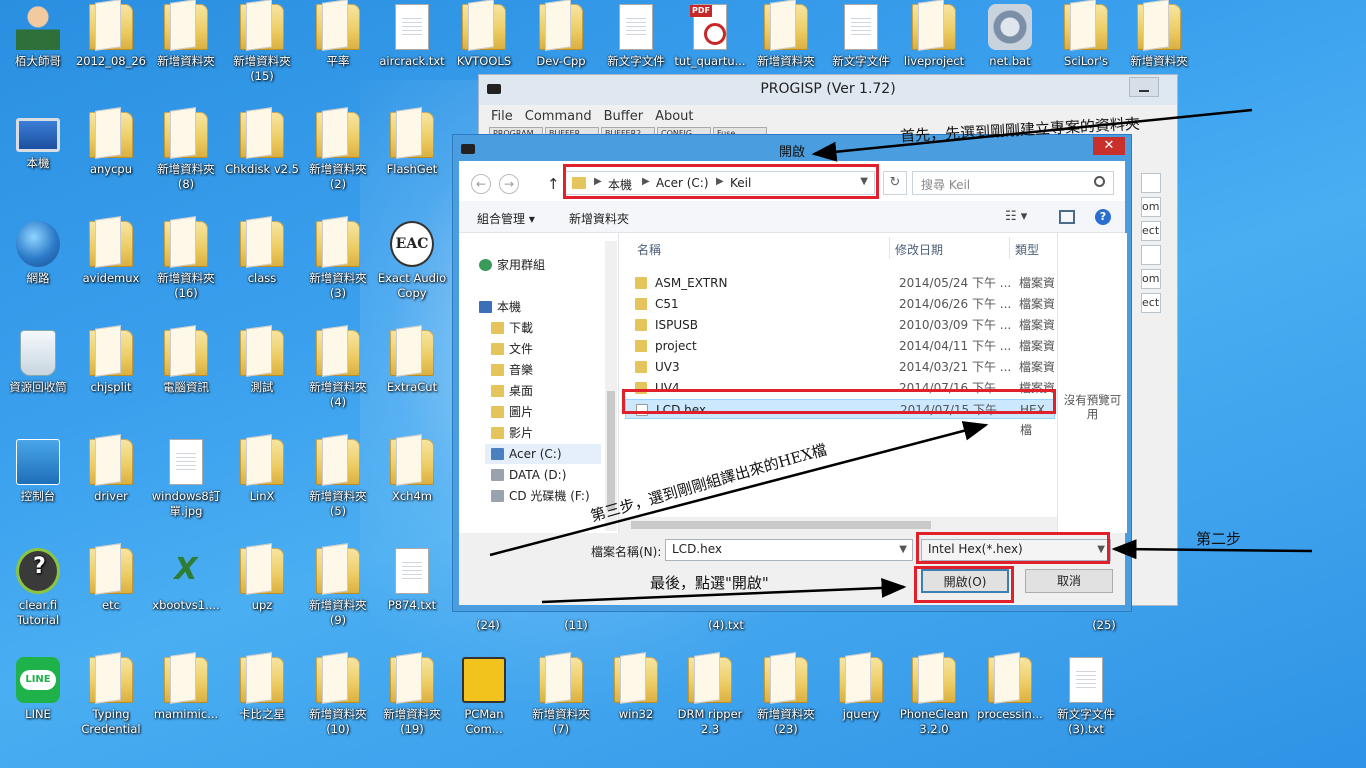 Image resolution: width=1366 pixels, height=768 pixels. Describe the element at coordinates (1032, 135) in the screenshot. I see `arrow-step1` at that location.